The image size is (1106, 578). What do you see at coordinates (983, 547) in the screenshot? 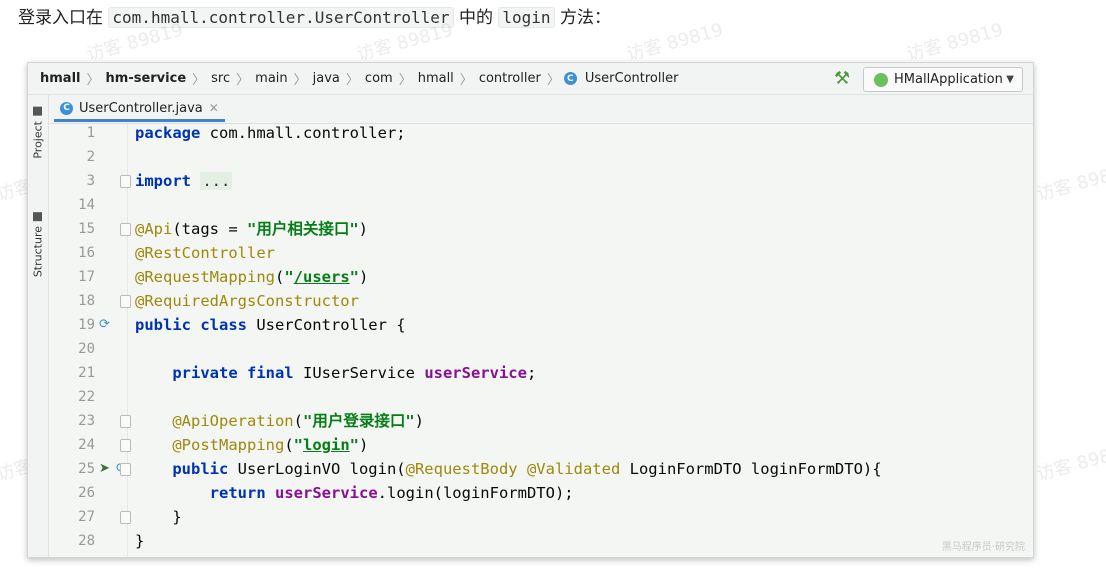
I see `signature-watermark: 黑马程序员·研究院` at bounding box center [983, 547].